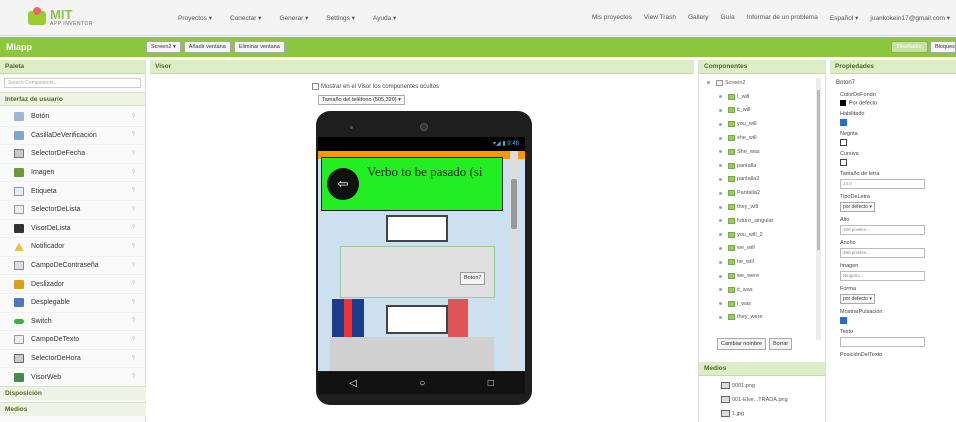 This screenshot has width=956, height=422. Describe the element at coordinates (758, 124) in the screenshot. I see `tree-item: you_will` at that location.